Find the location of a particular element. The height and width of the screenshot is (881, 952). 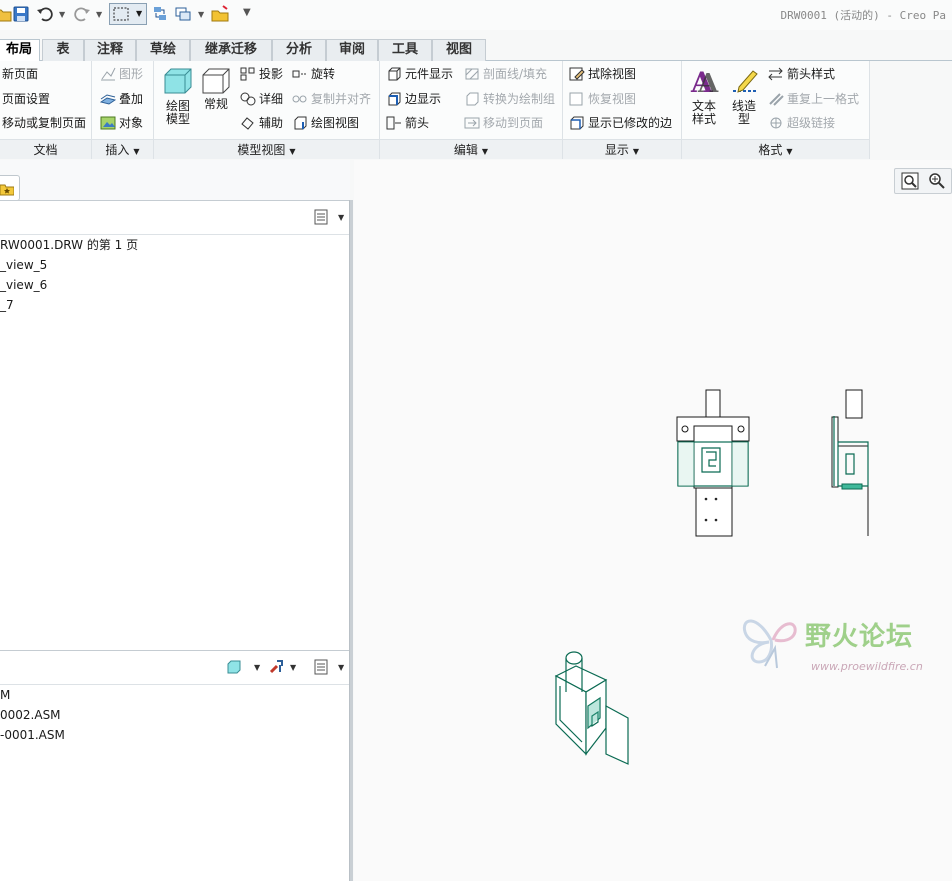

model-tree-settings-icon is located at coordinates (321, 667).